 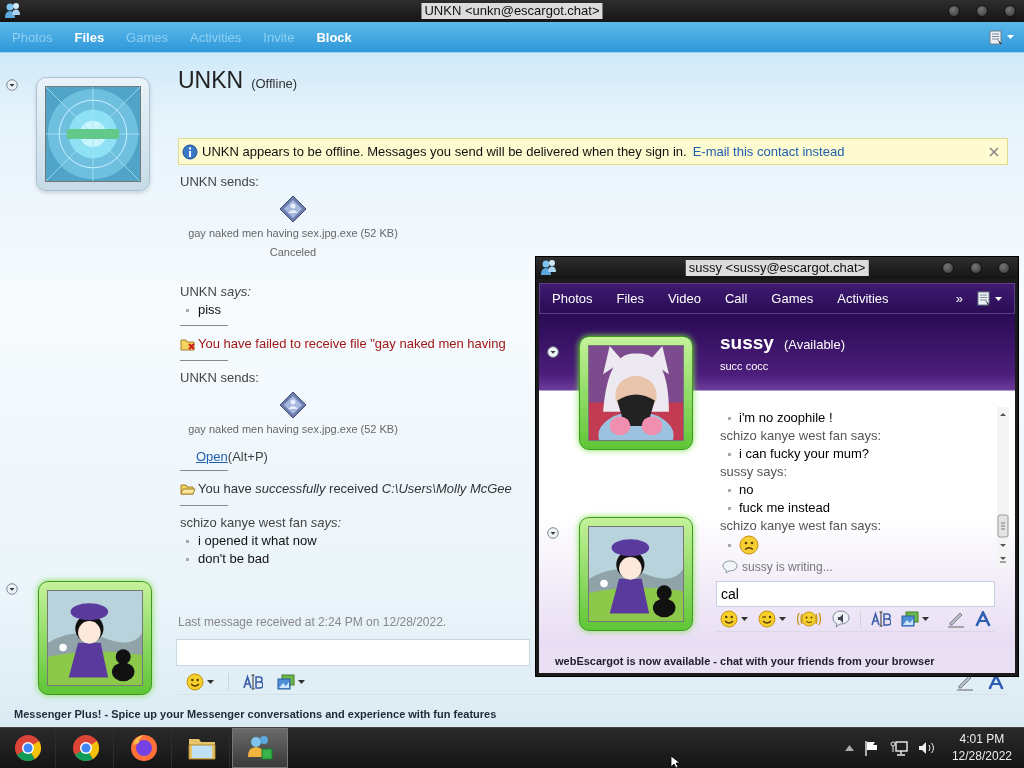 What do you see at coordinates (730, 567) in the screenshot?
I see `speech-bubble-icon` at bounding box center [730, 567].